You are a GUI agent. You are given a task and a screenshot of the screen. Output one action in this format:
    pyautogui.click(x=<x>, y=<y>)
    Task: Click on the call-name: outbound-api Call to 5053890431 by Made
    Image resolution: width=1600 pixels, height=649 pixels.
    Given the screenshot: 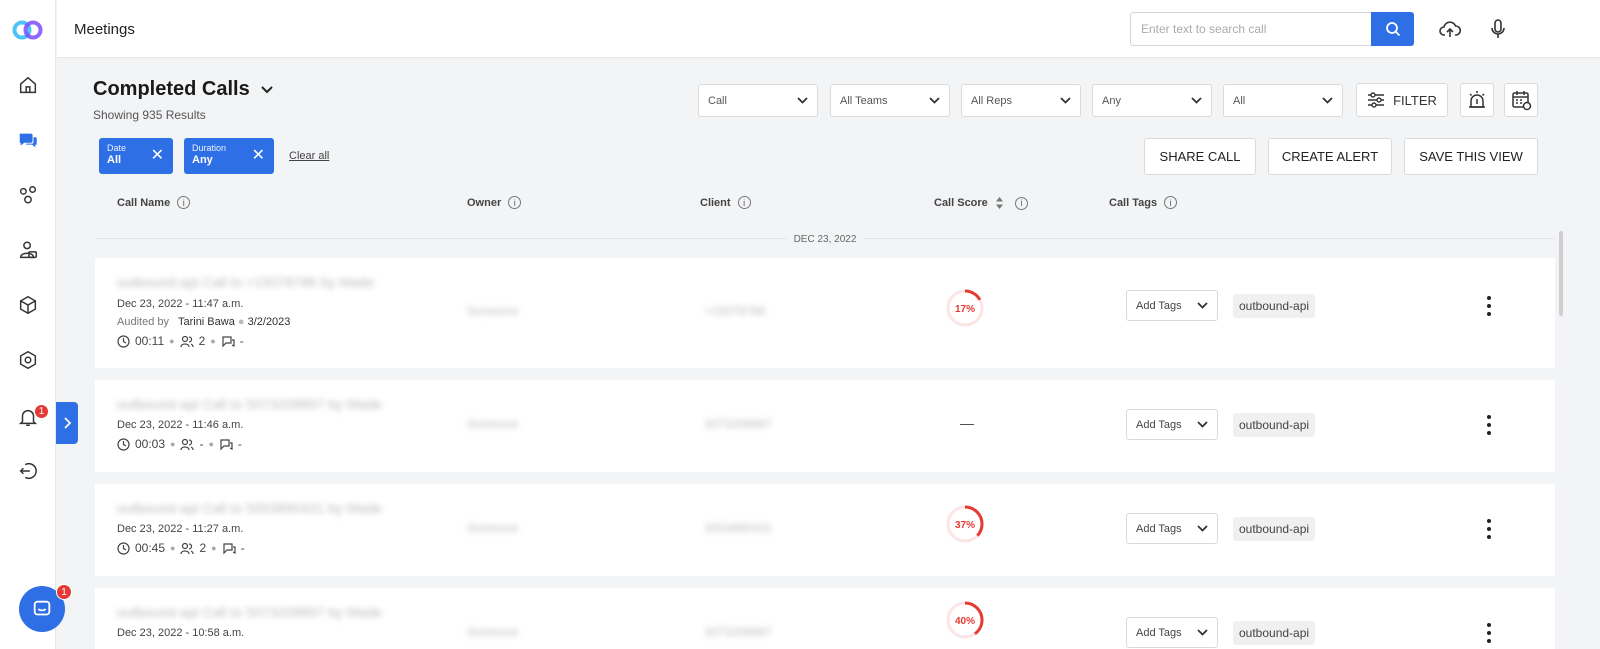 What is the action you would take?
    pyautogui.click(x=249, y=508)
    